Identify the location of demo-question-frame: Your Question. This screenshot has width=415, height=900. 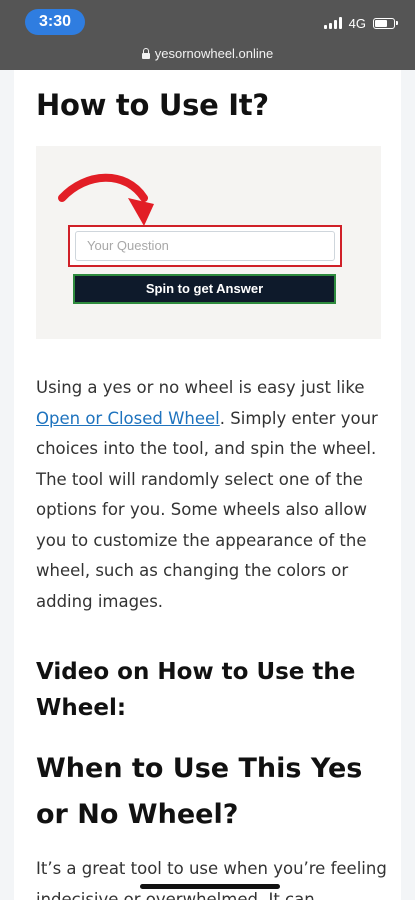
(205, 246).